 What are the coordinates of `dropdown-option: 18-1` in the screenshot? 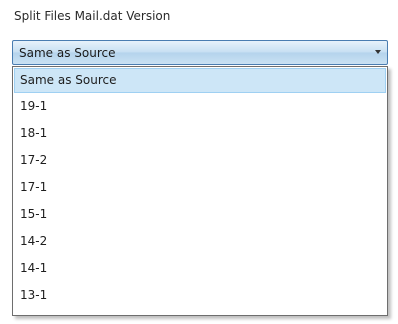 It's located at (200, 133).